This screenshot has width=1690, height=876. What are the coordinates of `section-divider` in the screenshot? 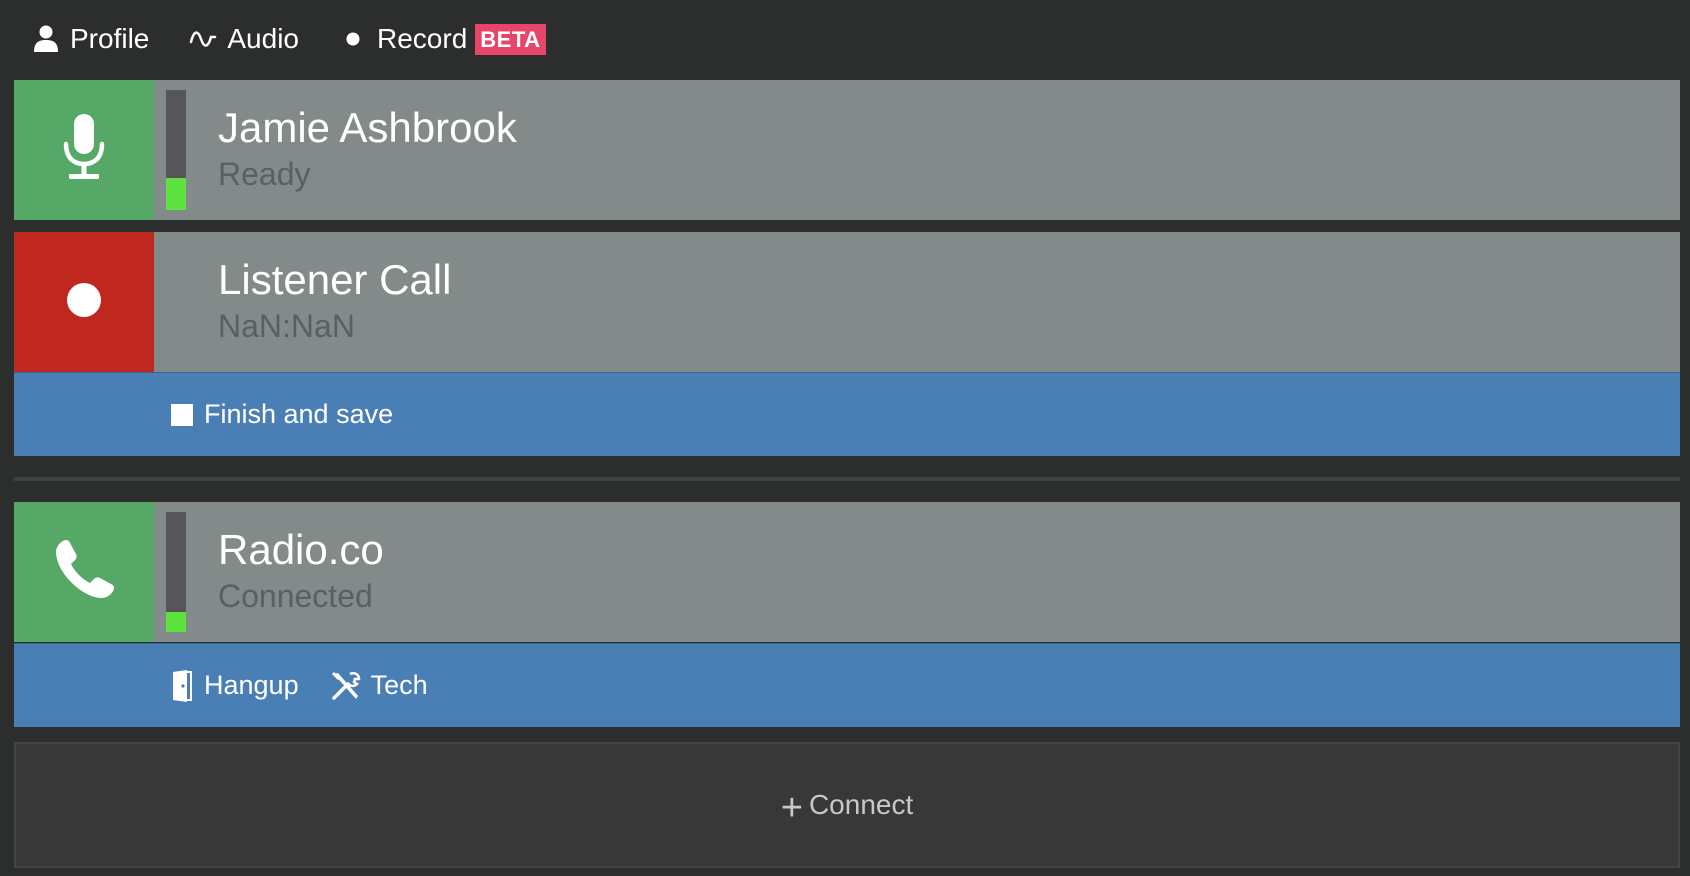 It's located at (847, 479).